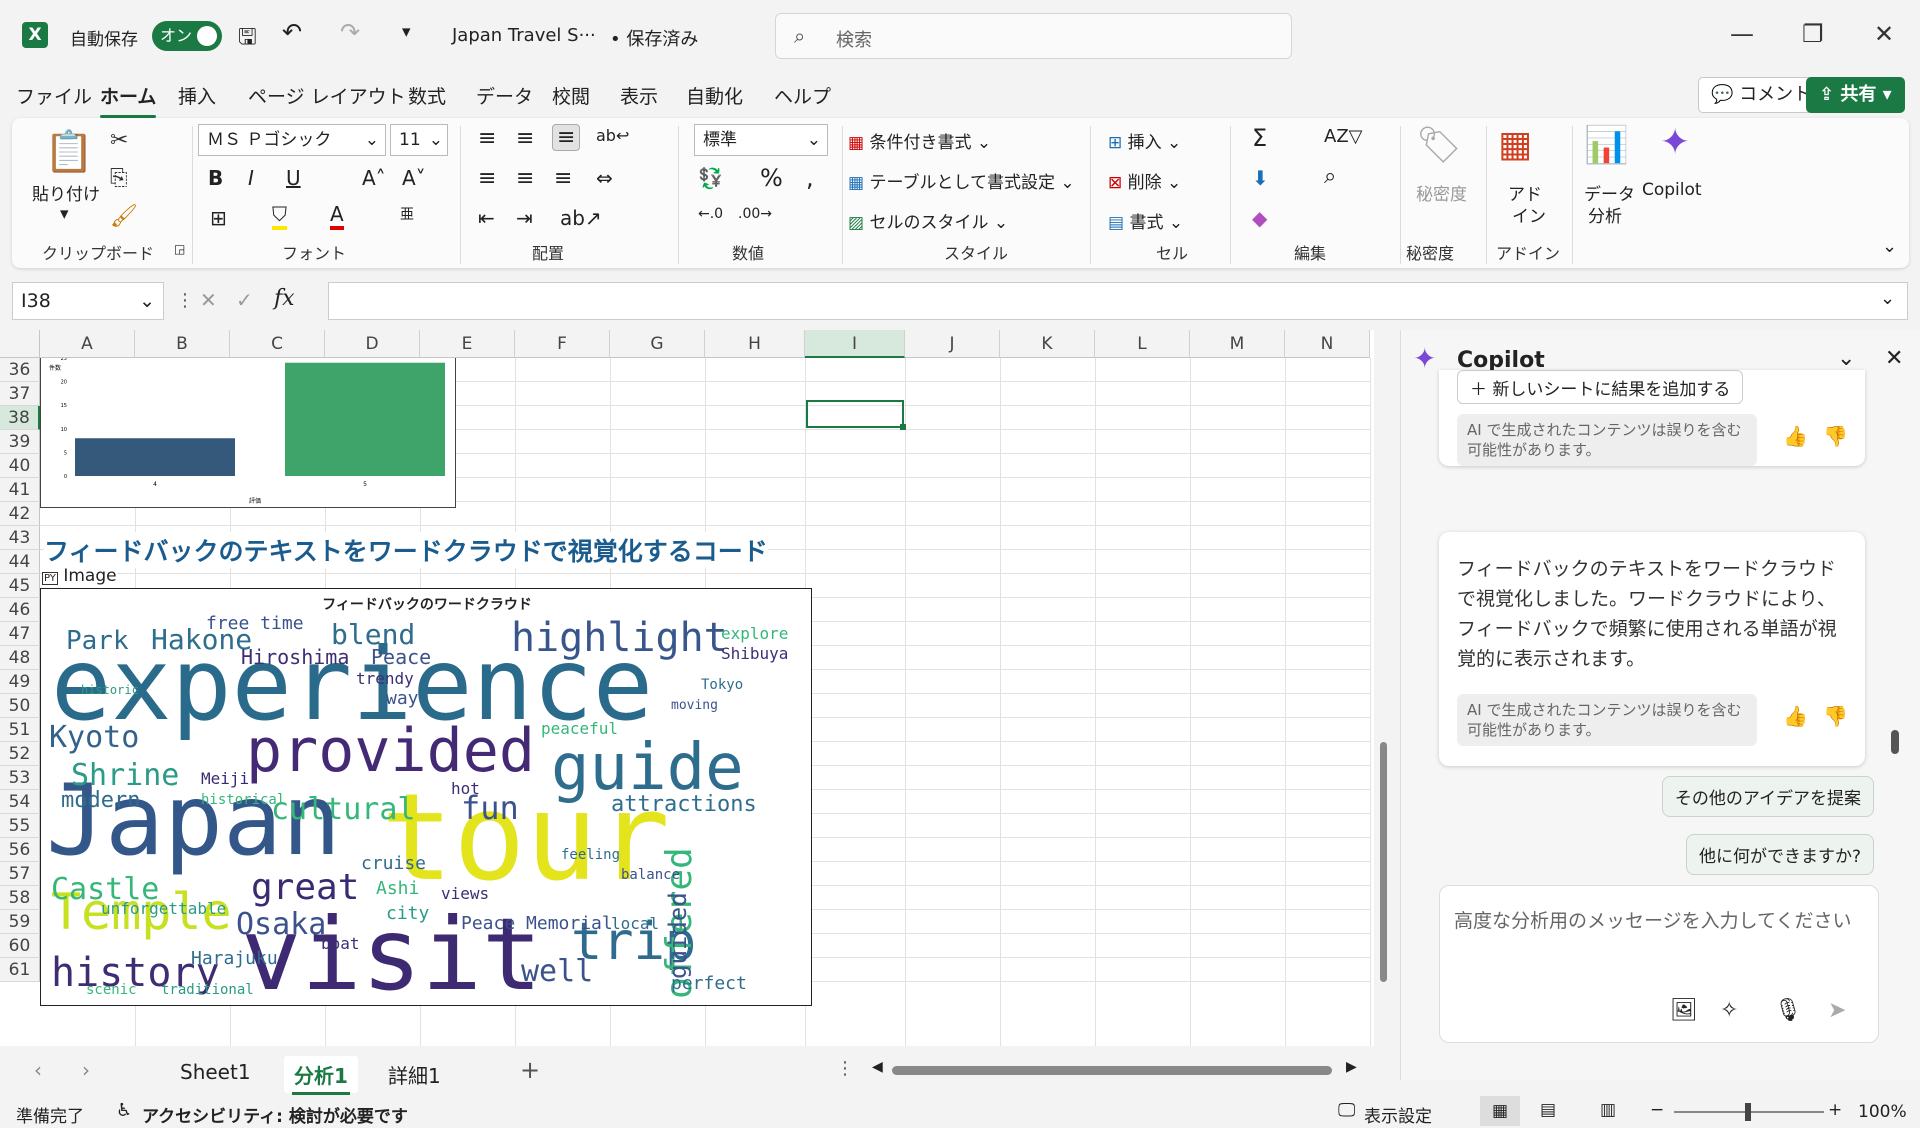 This screenshot has width=1920, height=1128. Describe the element at coordinates (604, 178) in the screenshot. I see `merge-center-icon: ⇔` at that location.